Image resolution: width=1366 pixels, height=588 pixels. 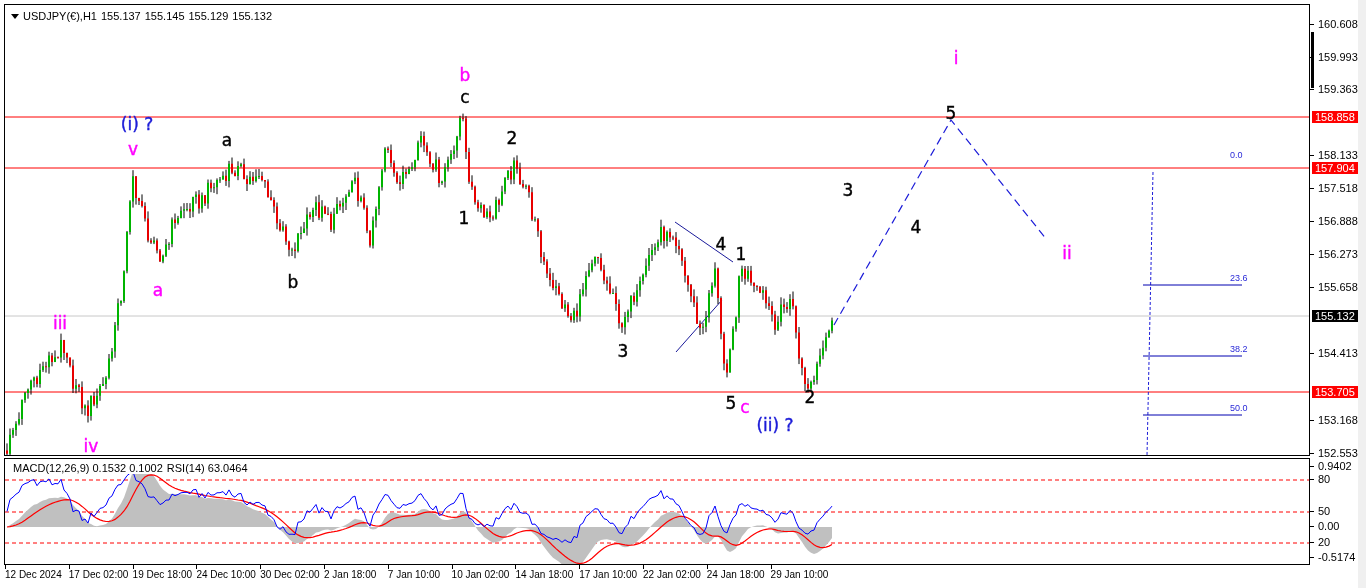 What do you see at coordinates (226, 574) in the screenshot?
I see `time-label: 24 Dec 10:00` at bounding box center [226, 574].